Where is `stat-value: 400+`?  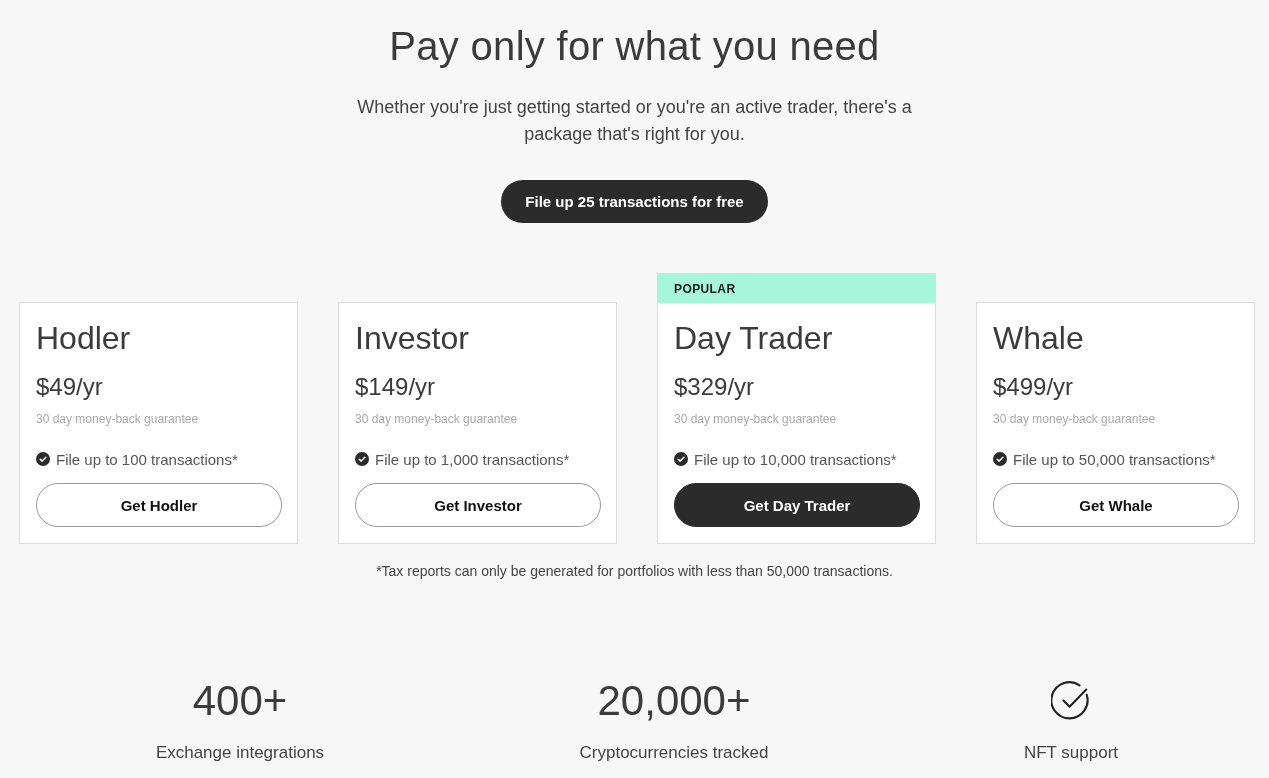 stat-value: 400+ is located at coordinates (240, 701).